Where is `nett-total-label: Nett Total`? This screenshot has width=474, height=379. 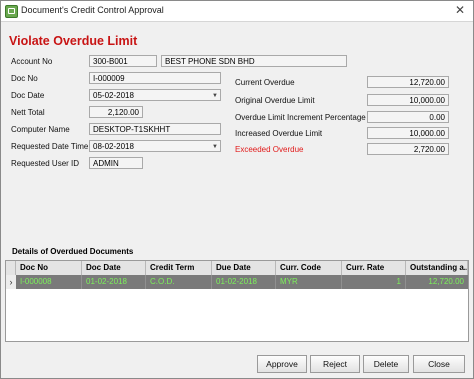 nett-total-label: Nett Total is located at coordinates (28, 112).